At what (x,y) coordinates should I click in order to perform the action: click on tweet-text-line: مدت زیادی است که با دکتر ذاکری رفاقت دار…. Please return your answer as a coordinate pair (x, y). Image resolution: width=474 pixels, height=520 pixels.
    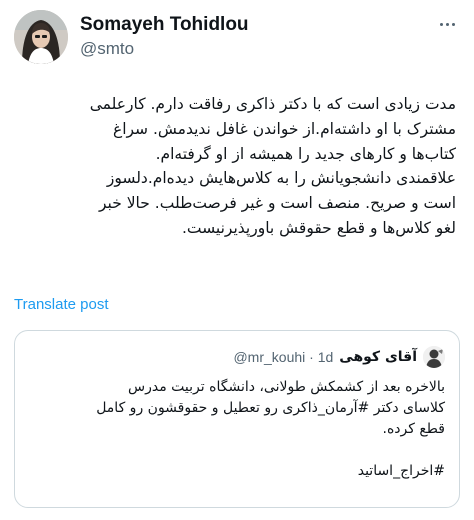
    Looking at the image, I should click on (272, 104).